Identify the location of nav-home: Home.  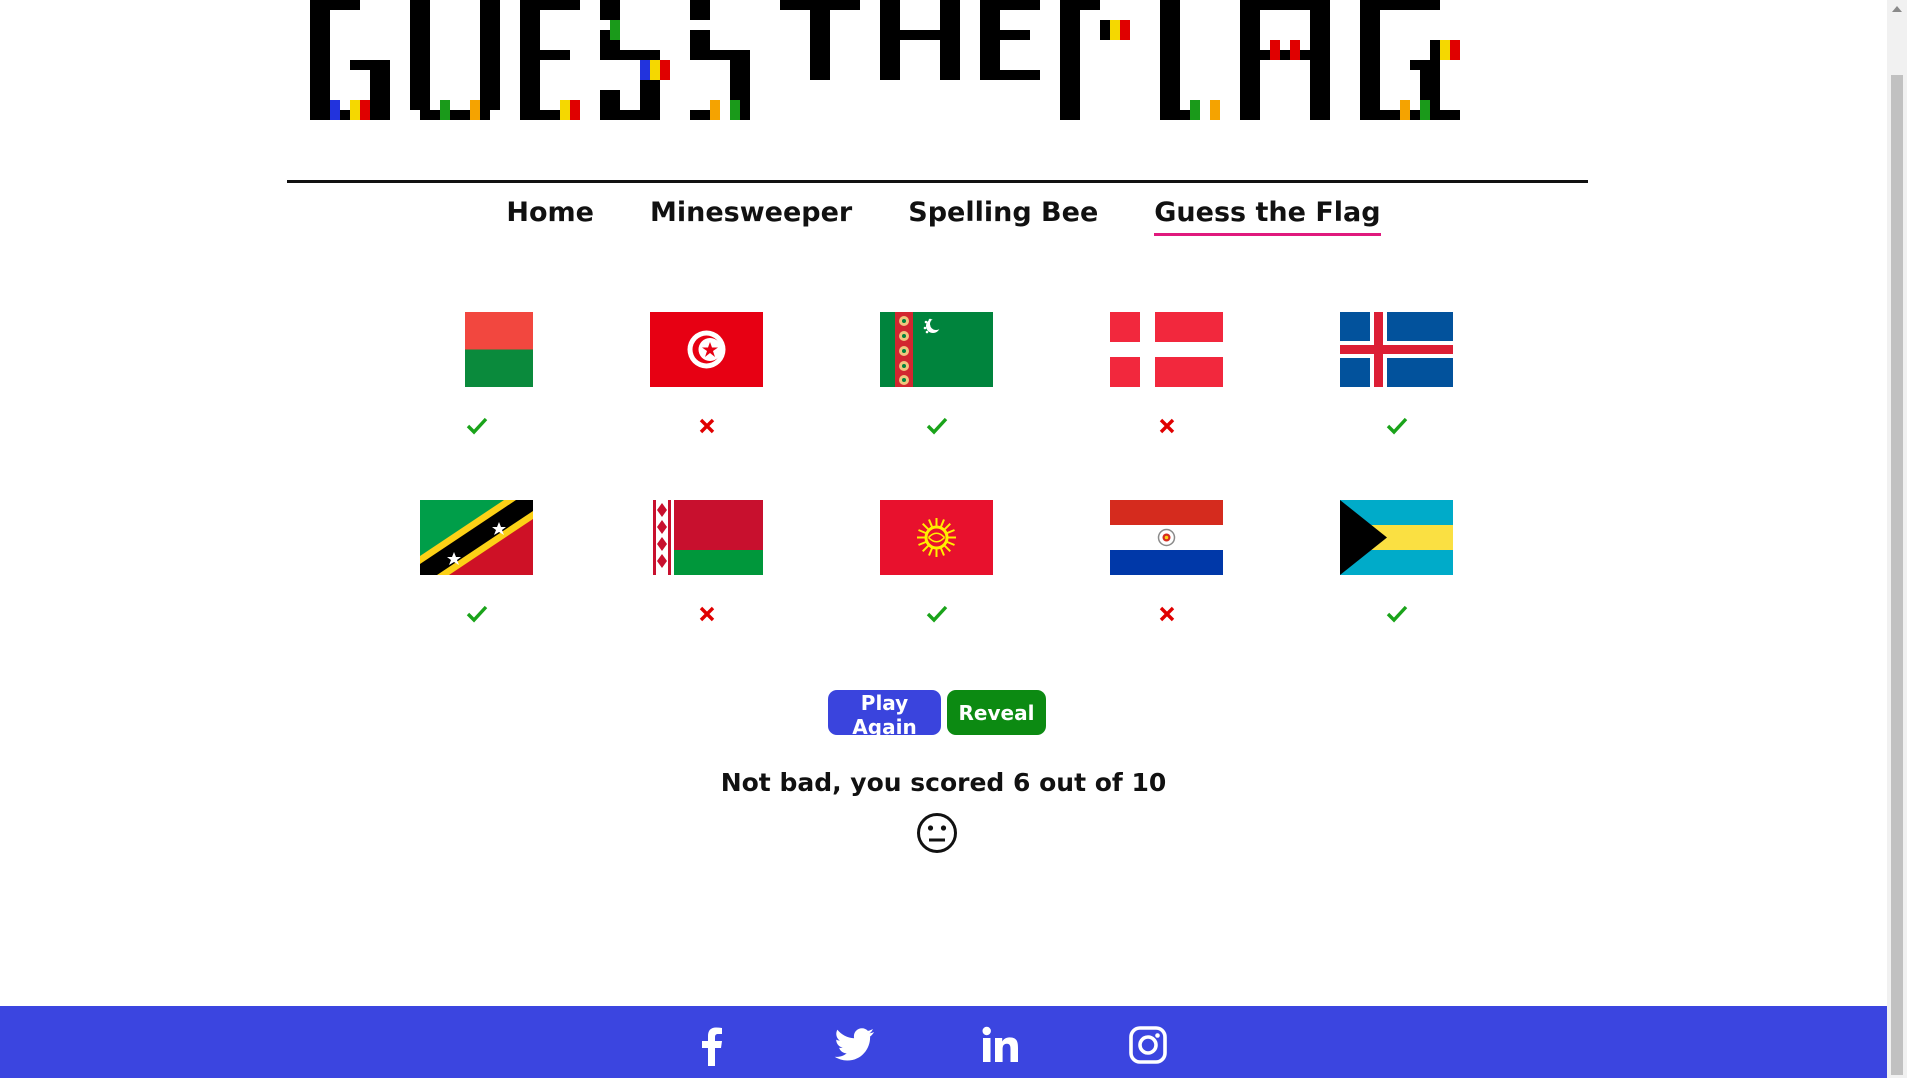
(550, 215).